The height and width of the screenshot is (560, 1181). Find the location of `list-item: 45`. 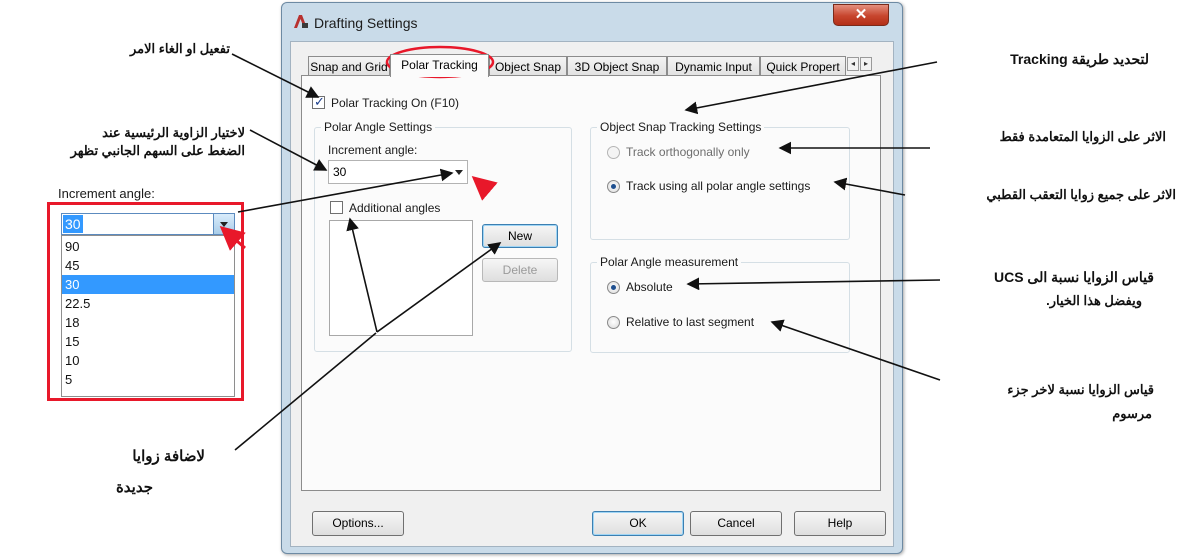

list-item: 45 is located at coordinates (148, 265).